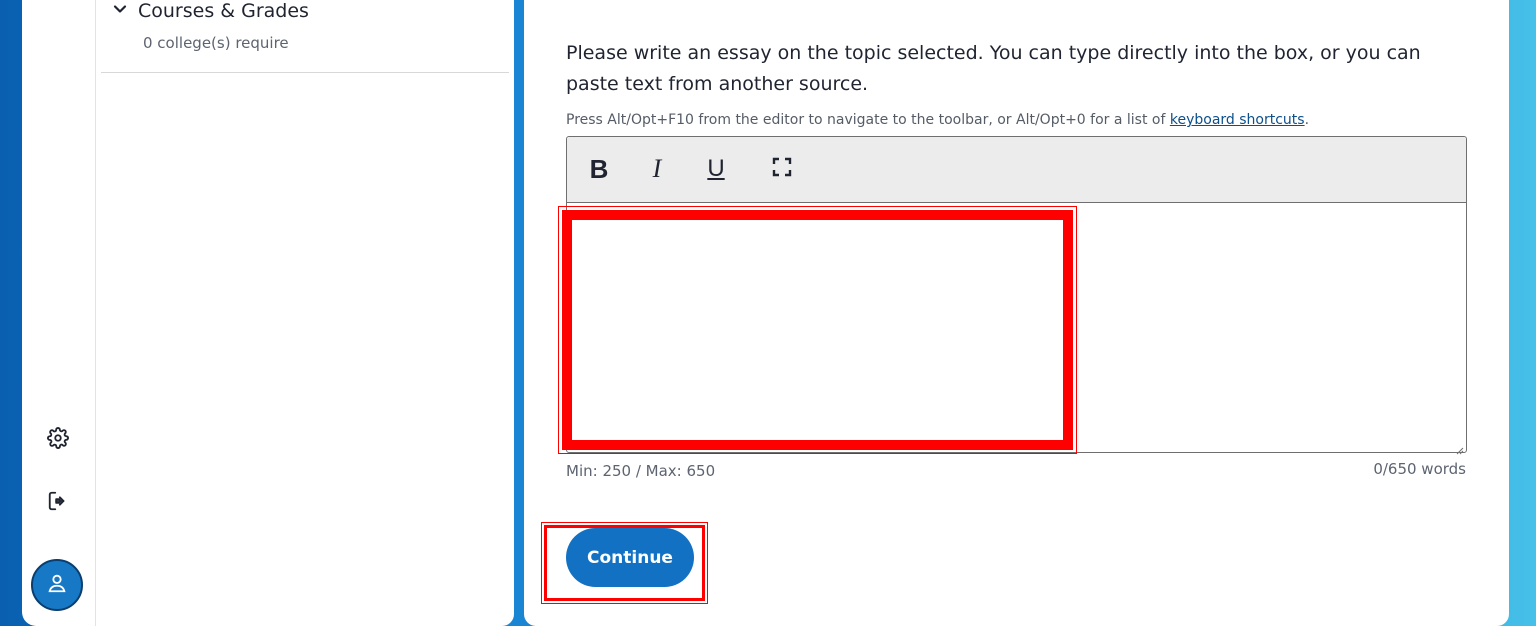 Image resolution: width=1536 pixels, height=626 pixels. Describe the element at coordinates (641, 471) in the screenshot. I see `word-limits: Min: 250 / Max: 650` at that location.